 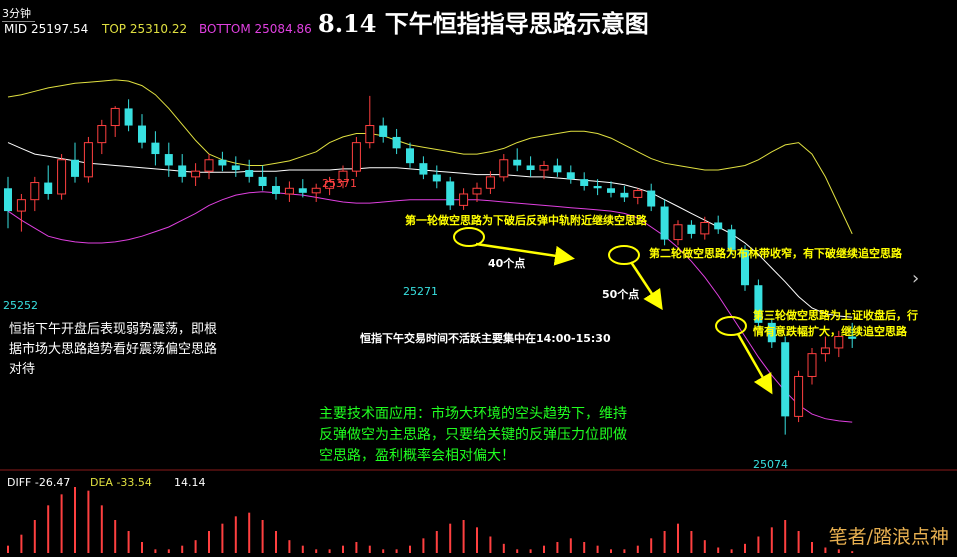 I want to click on watermark: 笔者/踏浪点神, so click(x=888, y=537).